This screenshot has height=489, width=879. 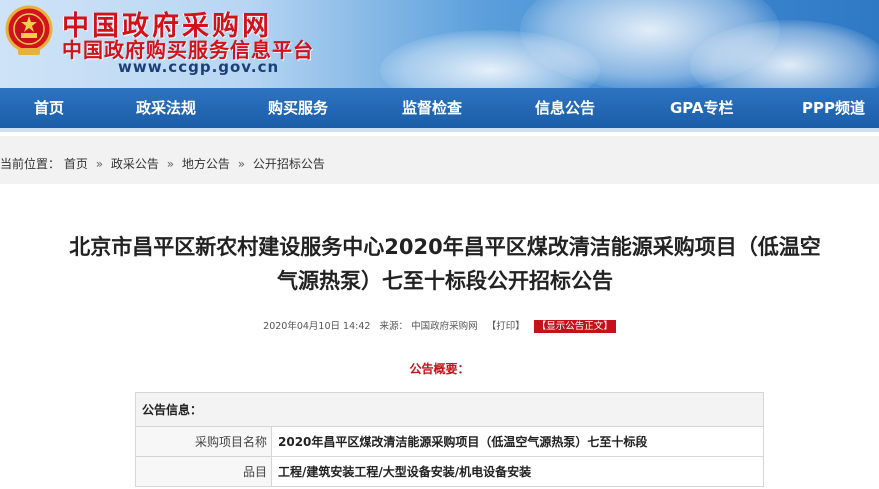 I want to click on print-link: 【打印】, so click(x=506, y=326).